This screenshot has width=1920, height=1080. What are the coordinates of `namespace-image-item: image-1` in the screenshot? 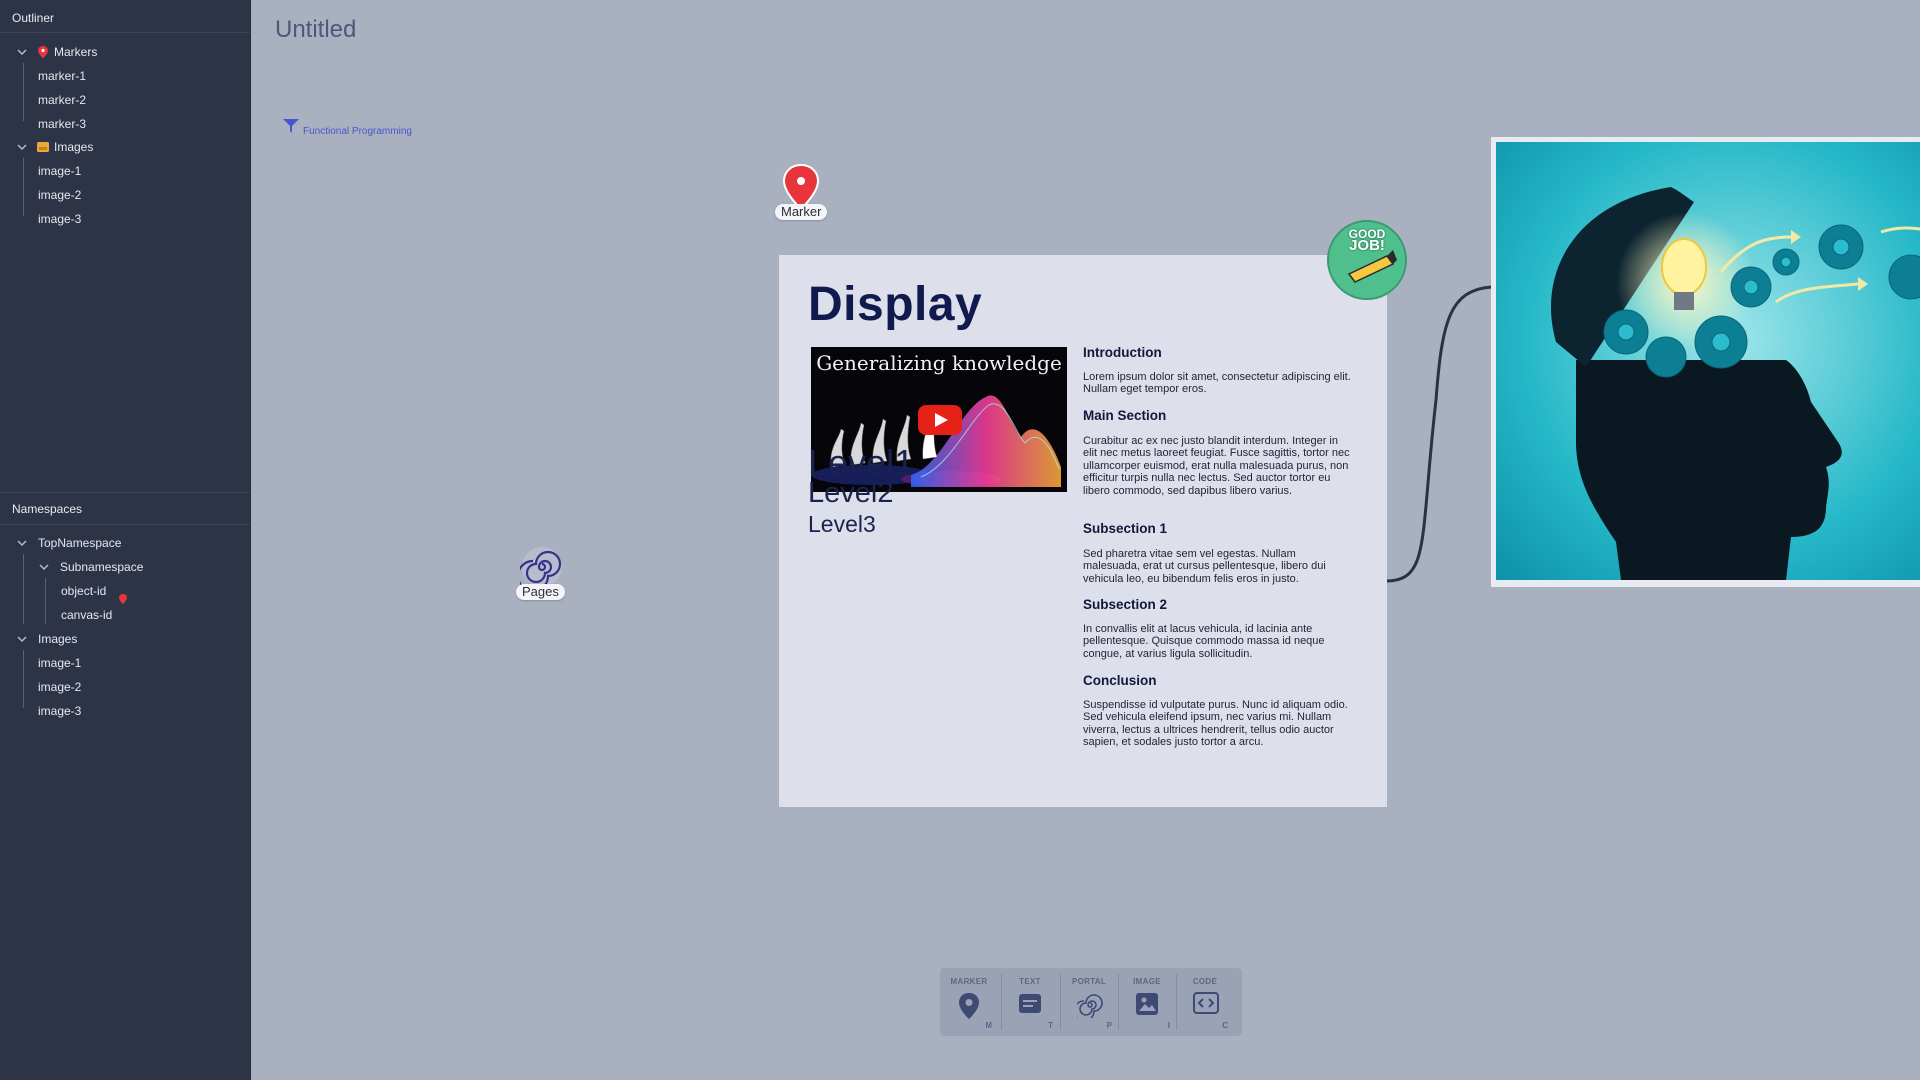 It's located at (59, 663).